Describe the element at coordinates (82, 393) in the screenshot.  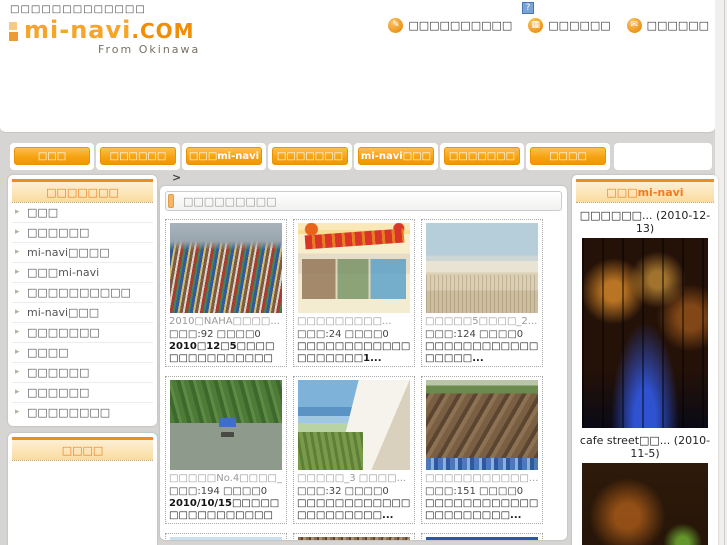
I see `sidebar-item-10: ▸ □□□□□□` at that location.